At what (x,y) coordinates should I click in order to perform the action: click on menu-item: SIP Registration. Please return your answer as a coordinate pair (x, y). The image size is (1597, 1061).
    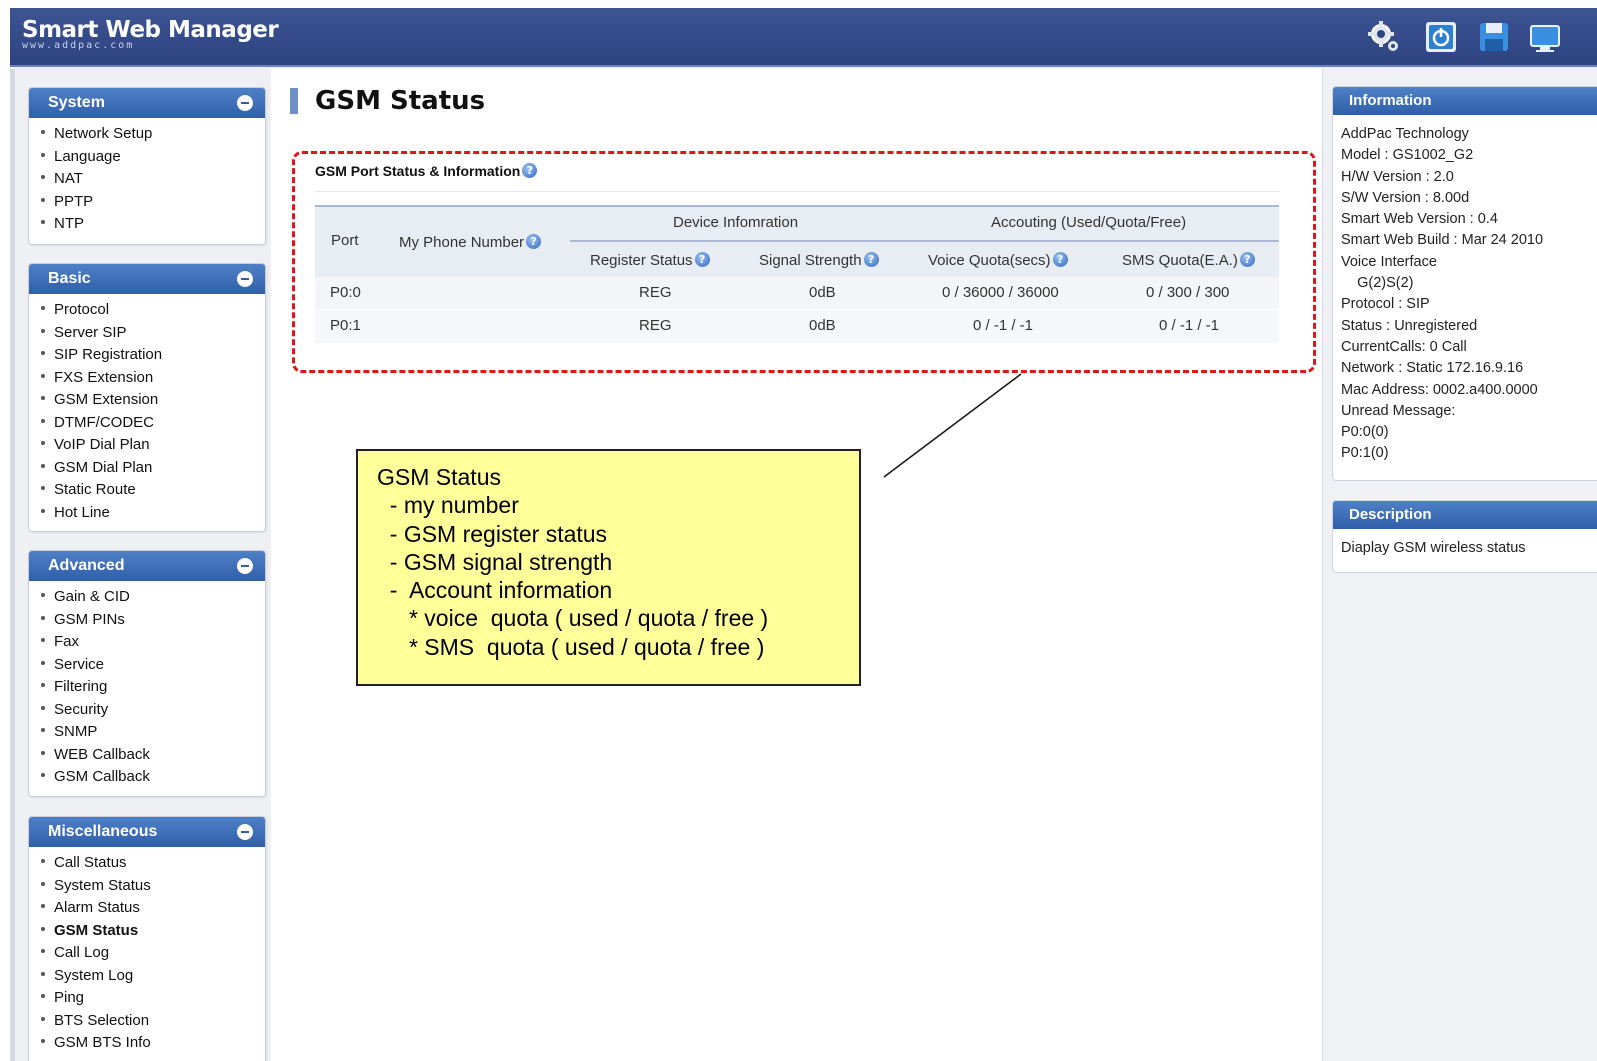
    Looking at the image, I should click on (147, 355).